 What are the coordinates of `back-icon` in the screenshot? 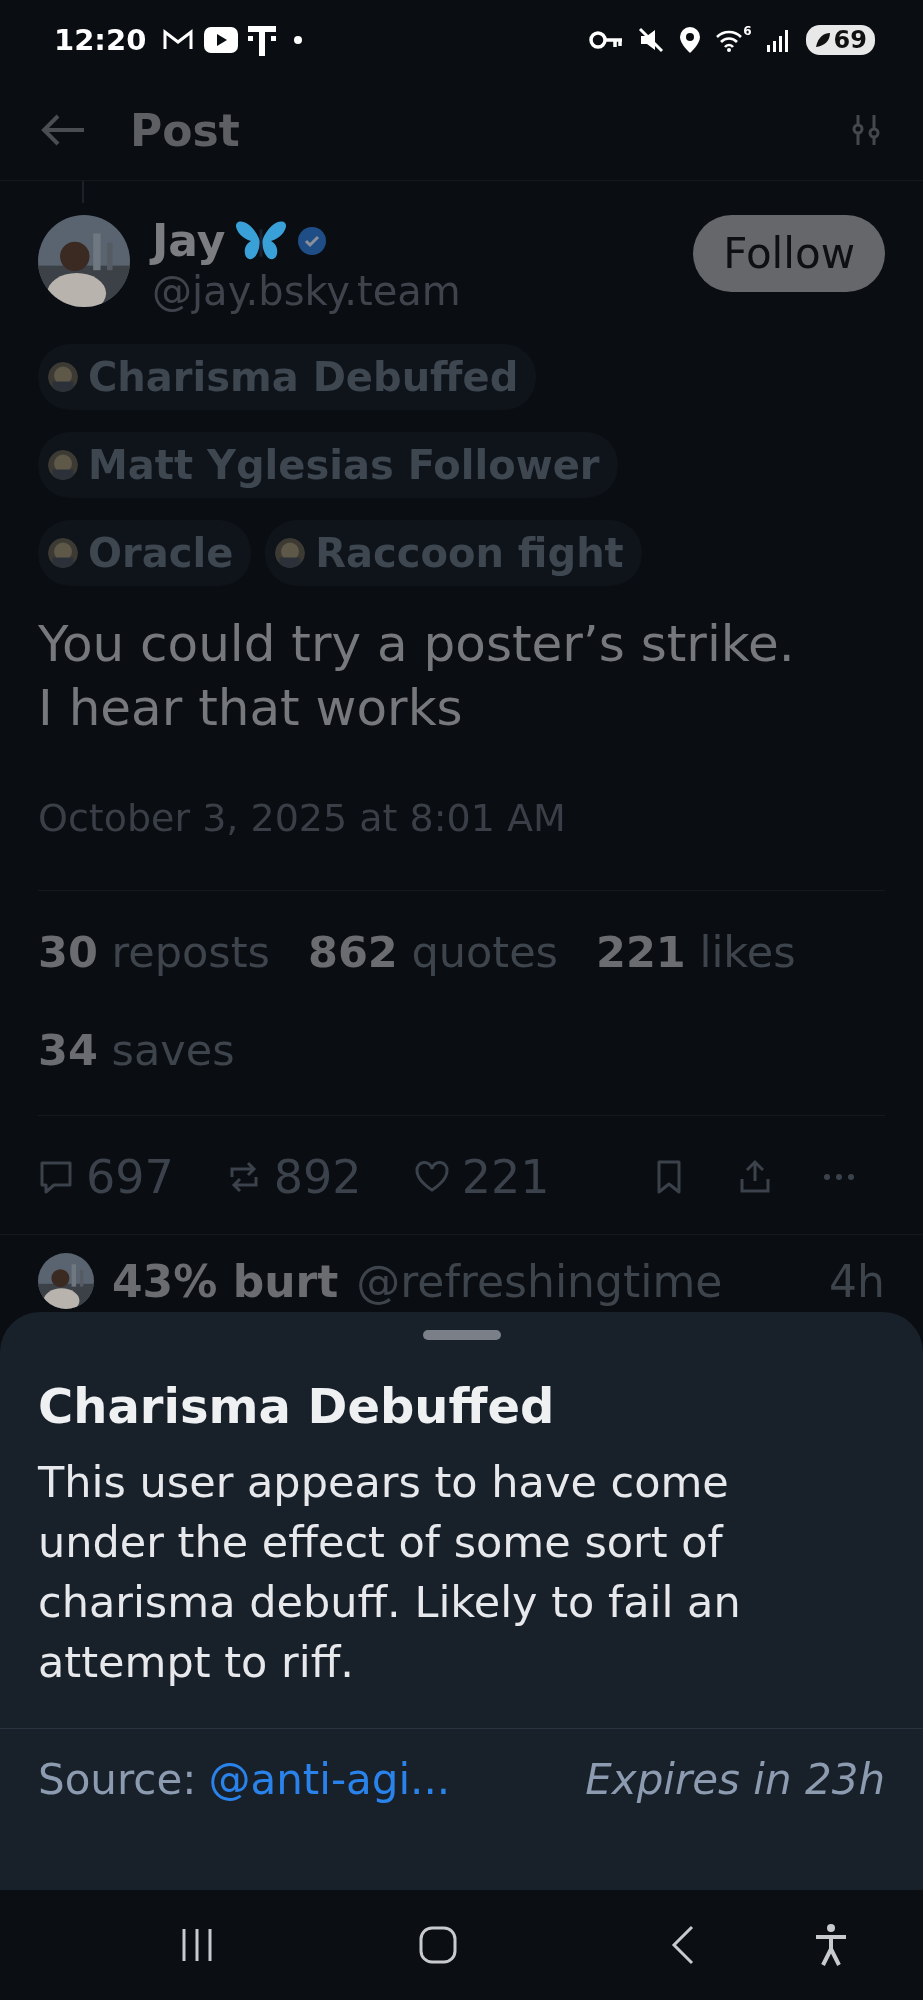 It's located at (683, 1945).